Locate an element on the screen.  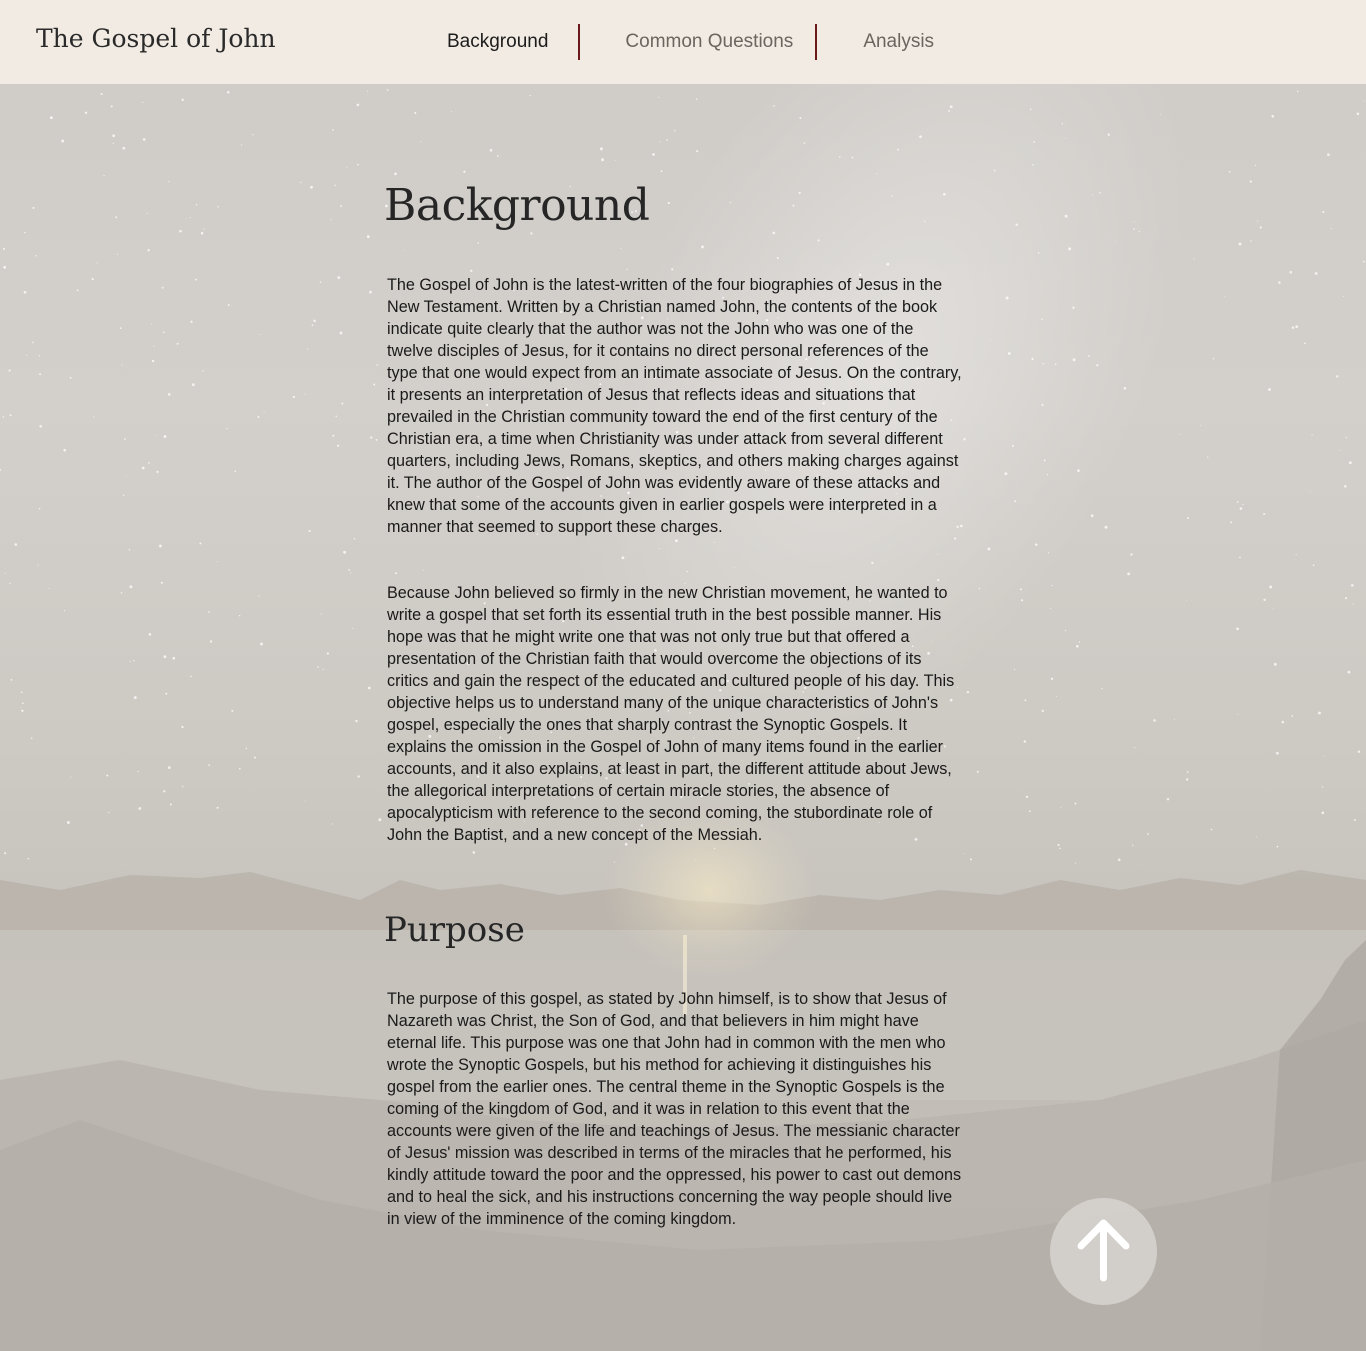
nav-background: Background is located at coordinates (499, 42).